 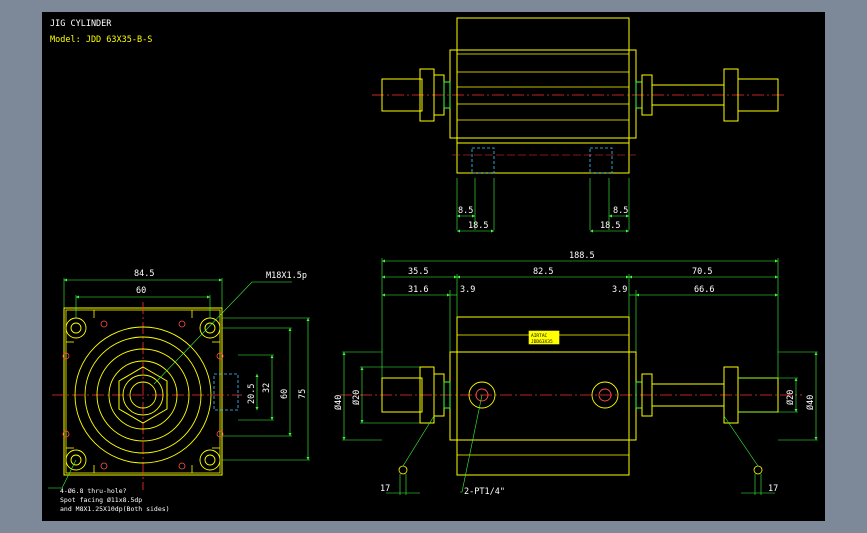 What do you see at coordinates (285, 394) in the screenshot?
I see `dim-60-vertical: 60` at bounding box center [285, 394].